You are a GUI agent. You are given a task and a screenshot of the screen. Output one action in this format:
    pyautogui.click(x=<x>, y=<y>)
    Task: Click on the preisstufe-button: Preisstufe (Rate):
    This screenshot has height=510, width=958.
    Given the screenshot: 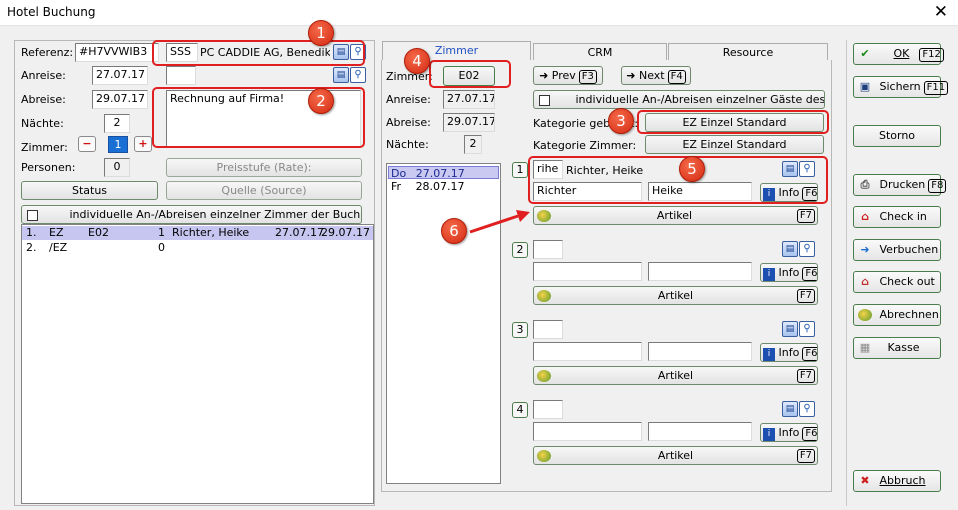 What is the action you would take?
    pyautogui.click(x=264, y=167)
    